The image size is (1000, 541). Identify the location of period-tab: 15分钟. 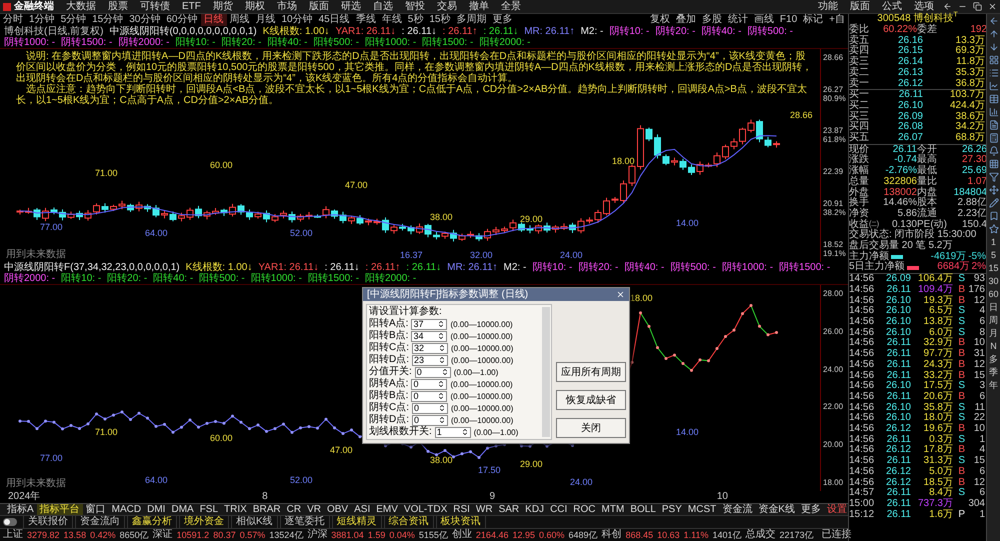
(107, 20).